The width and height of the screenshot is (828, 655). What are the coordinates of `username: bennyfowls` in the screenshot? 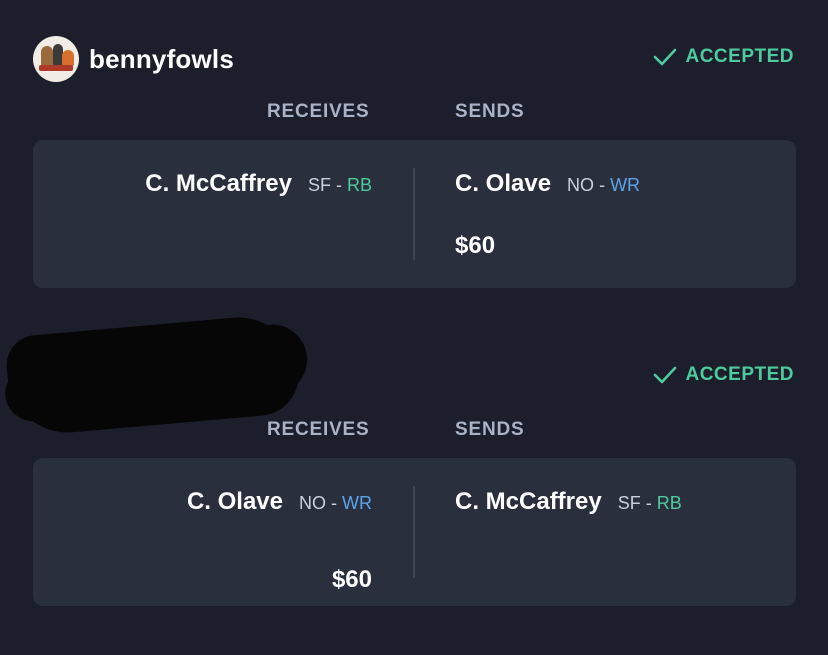 It's located at (161, 59).